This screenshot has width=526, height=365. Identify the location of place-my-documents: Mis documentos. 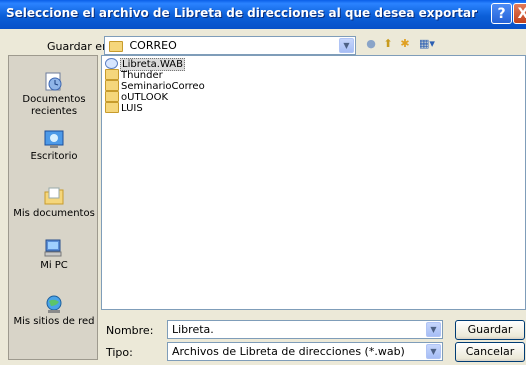
(54, 203).